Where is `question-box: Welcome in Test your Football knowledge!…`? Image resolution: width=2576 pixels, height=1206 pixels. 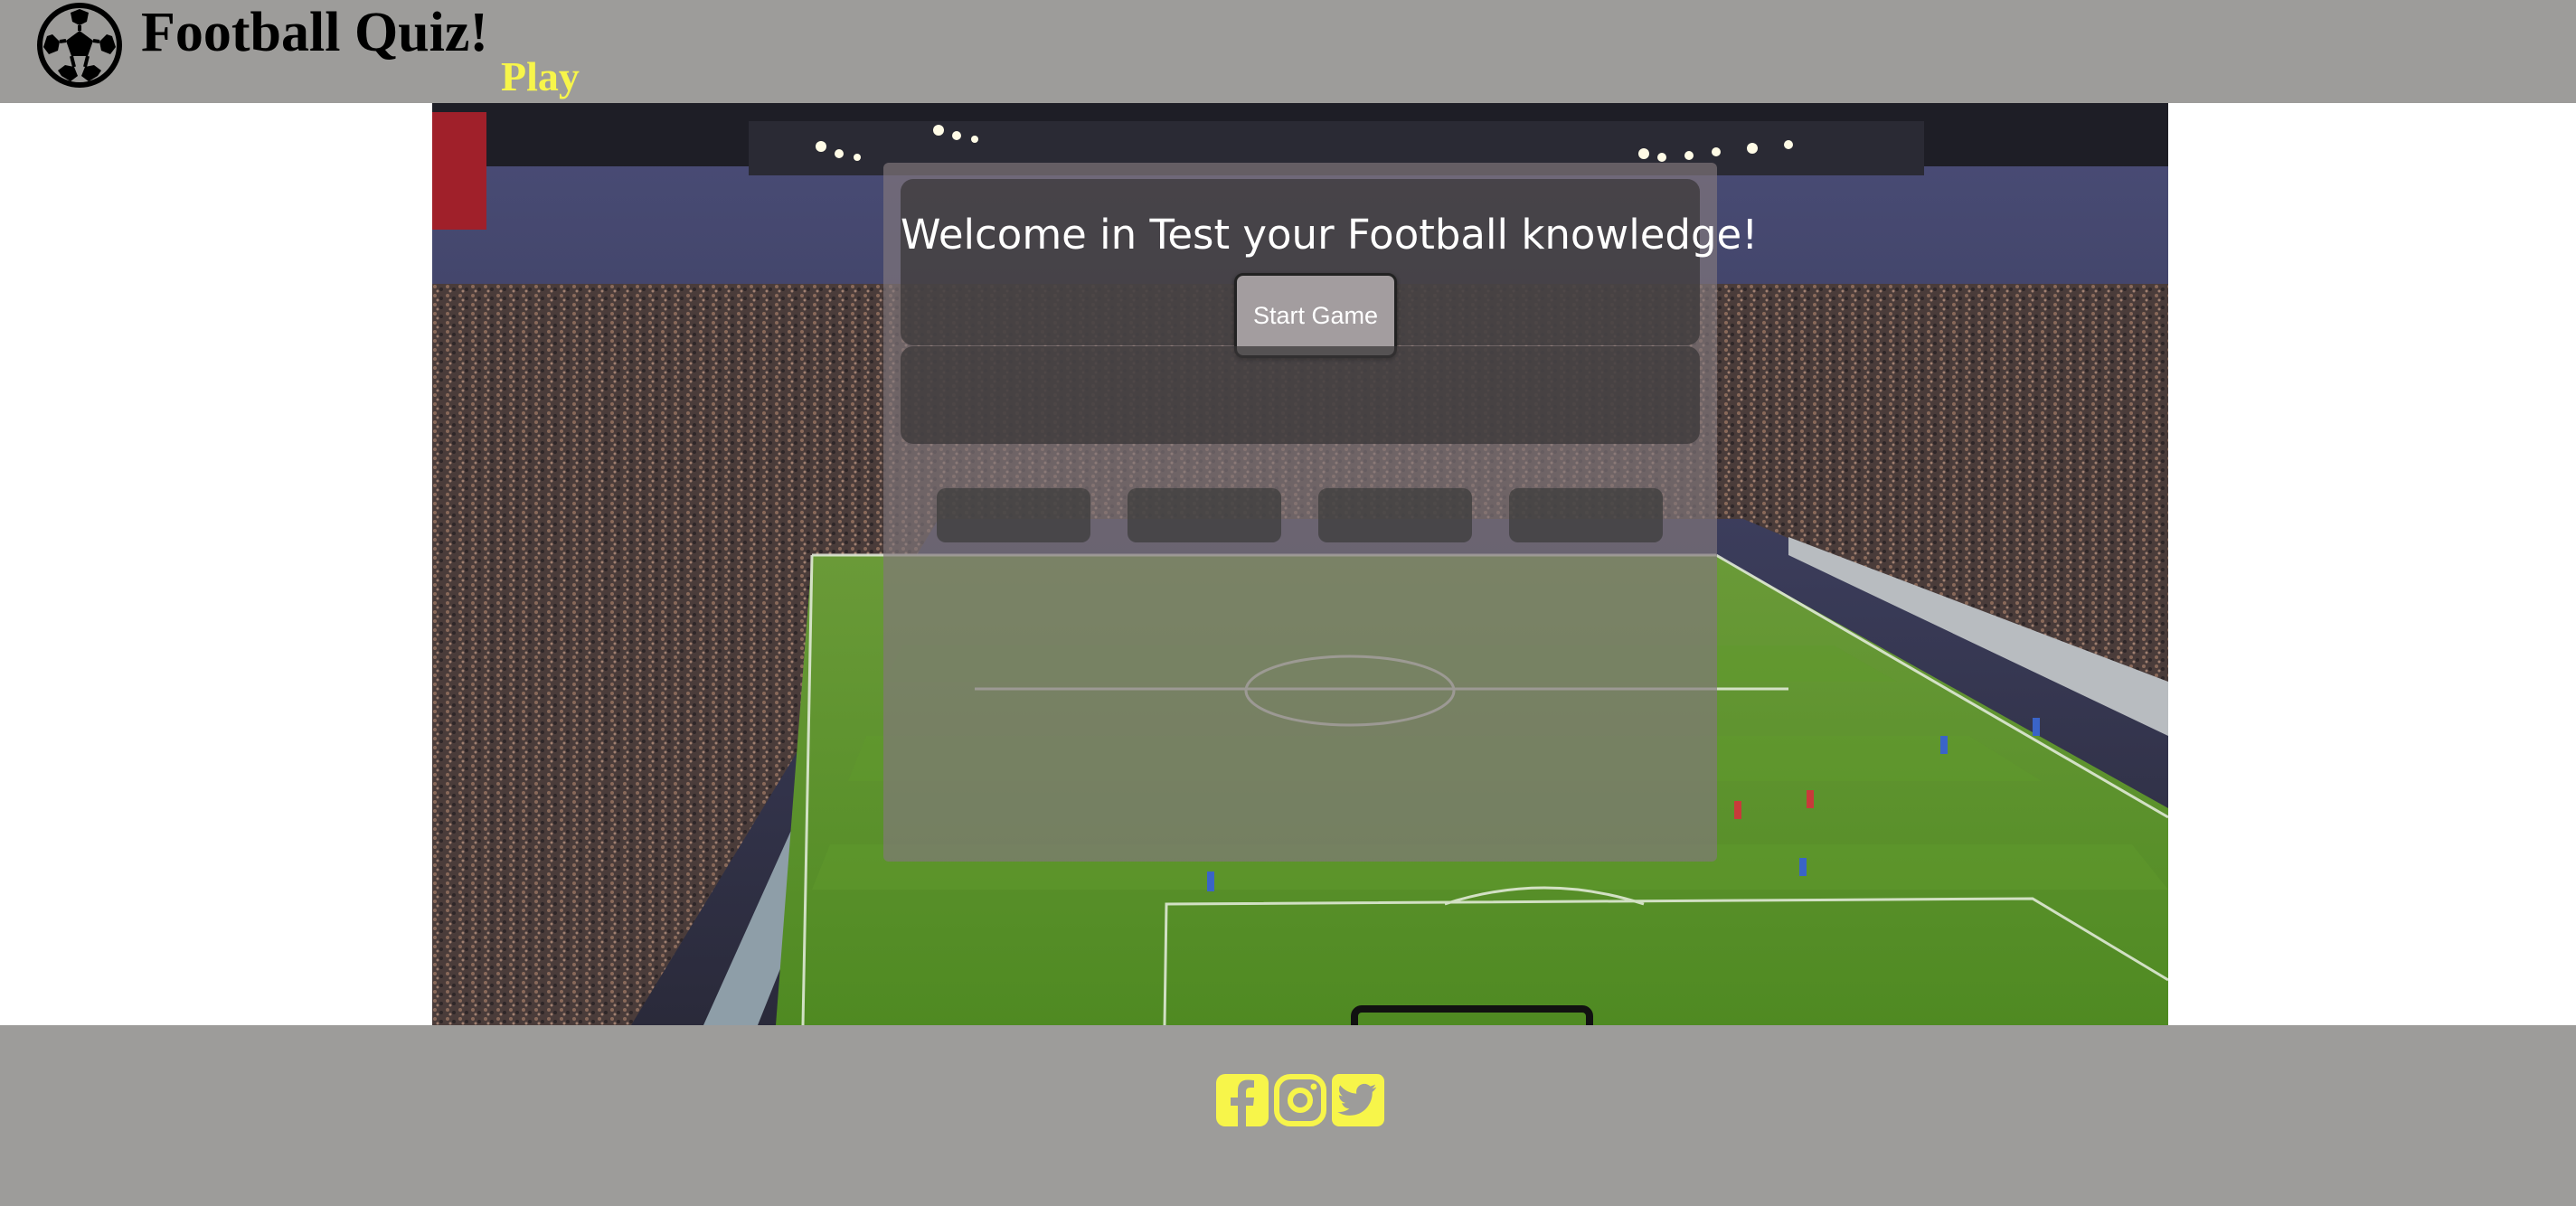 question-box: Welcome in Test your Football knowledge!… is located at coordinates (1330, 268).